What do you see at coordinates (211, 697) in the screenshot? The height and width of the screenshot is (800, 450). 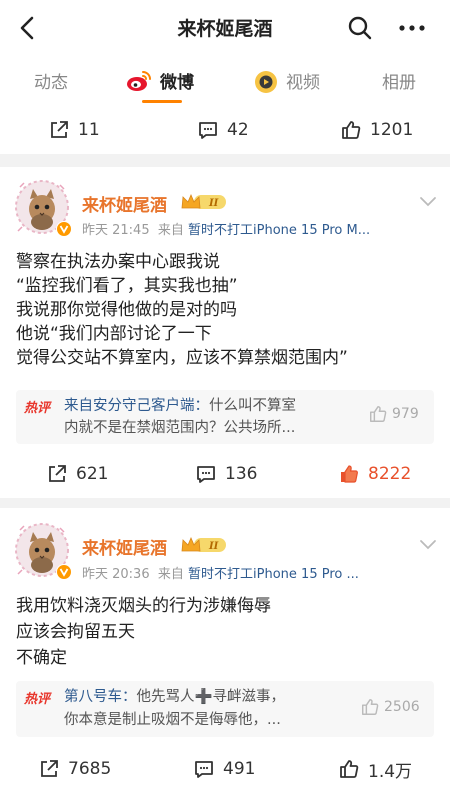 I see `hot-comment-text: 他先骂人➕寻衅滋事，` at bounding box center [211, 697].